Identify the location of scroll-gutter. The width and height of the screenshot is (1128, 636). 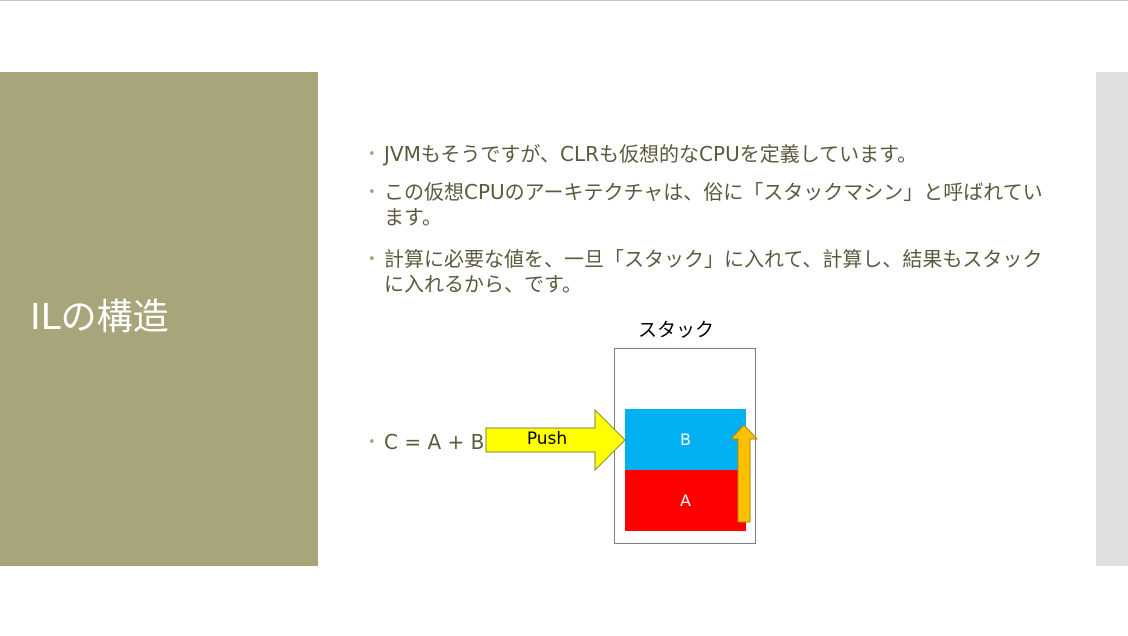
(1112, 319).